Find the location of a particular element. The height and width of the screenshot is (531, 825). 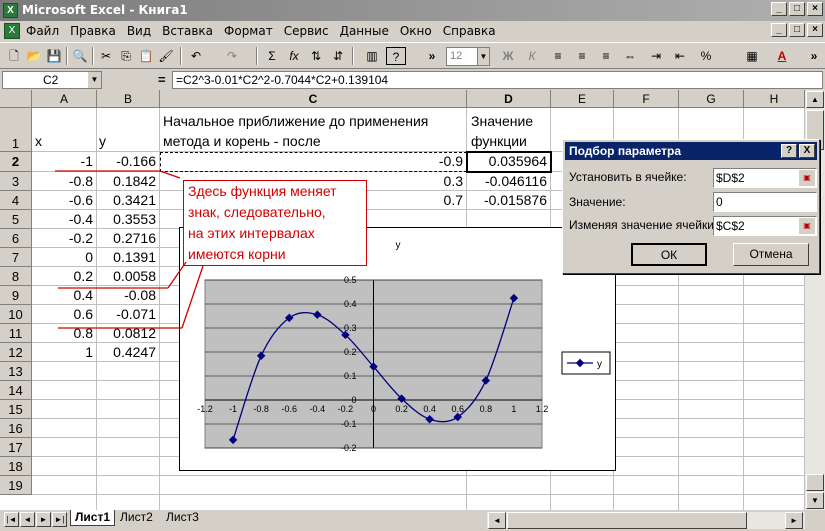

font-color-icon: A is located at coordinates (782, 56).